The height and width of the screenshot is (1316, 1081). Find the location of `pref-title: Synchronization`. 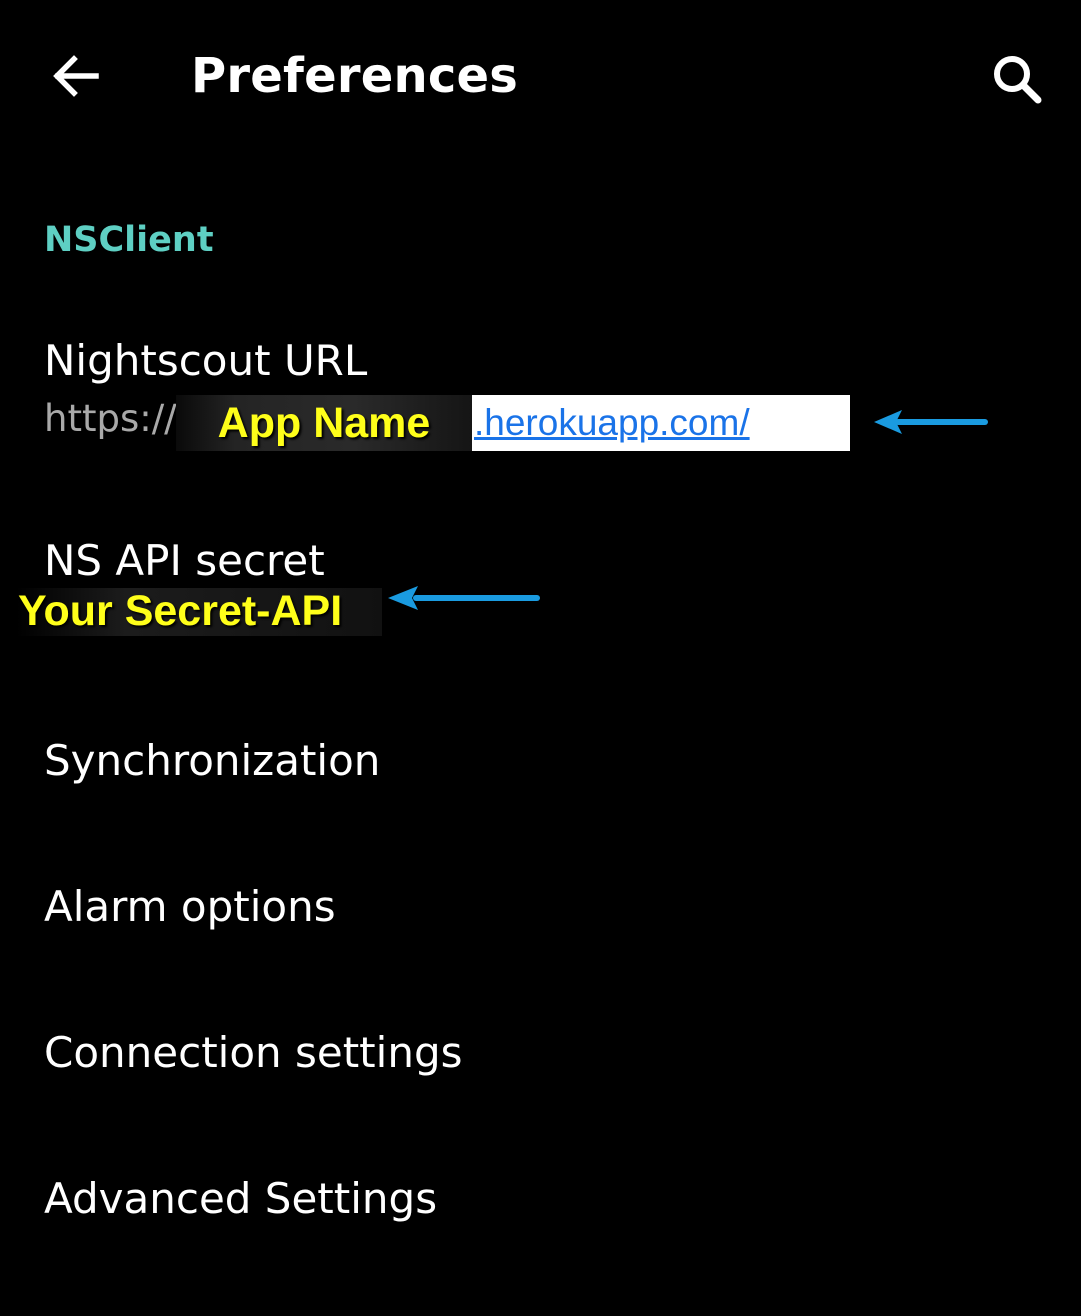

pref-title: Synchronization is located at coordinates (212, 760).